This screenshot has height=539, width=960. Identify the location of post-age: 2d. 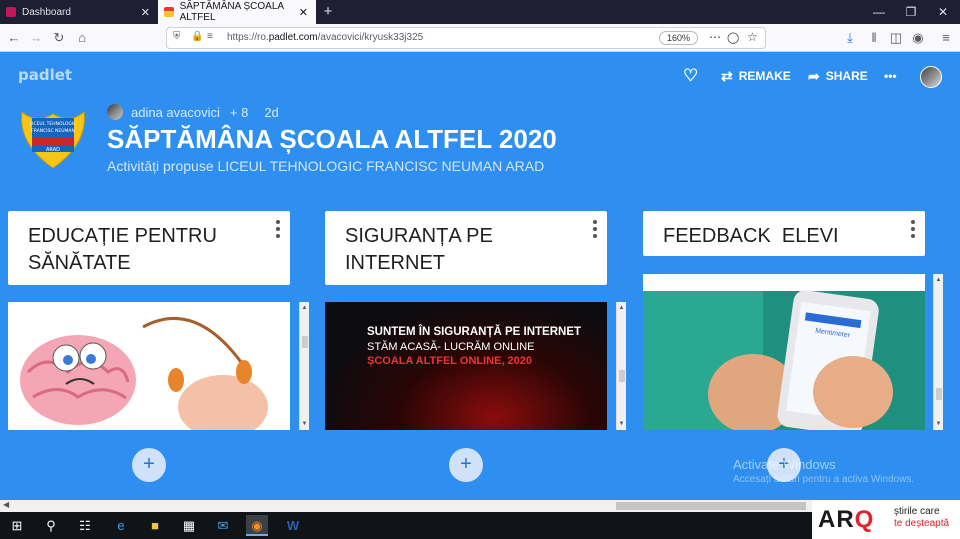
(271, 112).